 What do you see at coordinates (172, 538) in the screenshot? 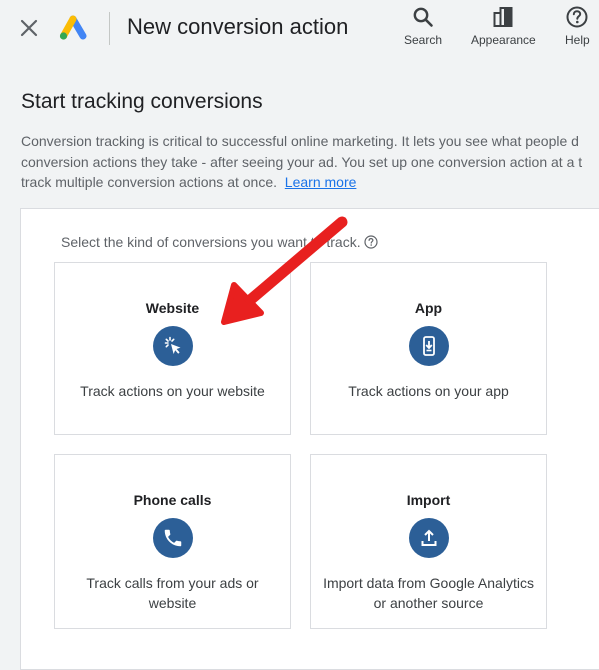
I see `phone-icon` at bounding box center [172, 538].